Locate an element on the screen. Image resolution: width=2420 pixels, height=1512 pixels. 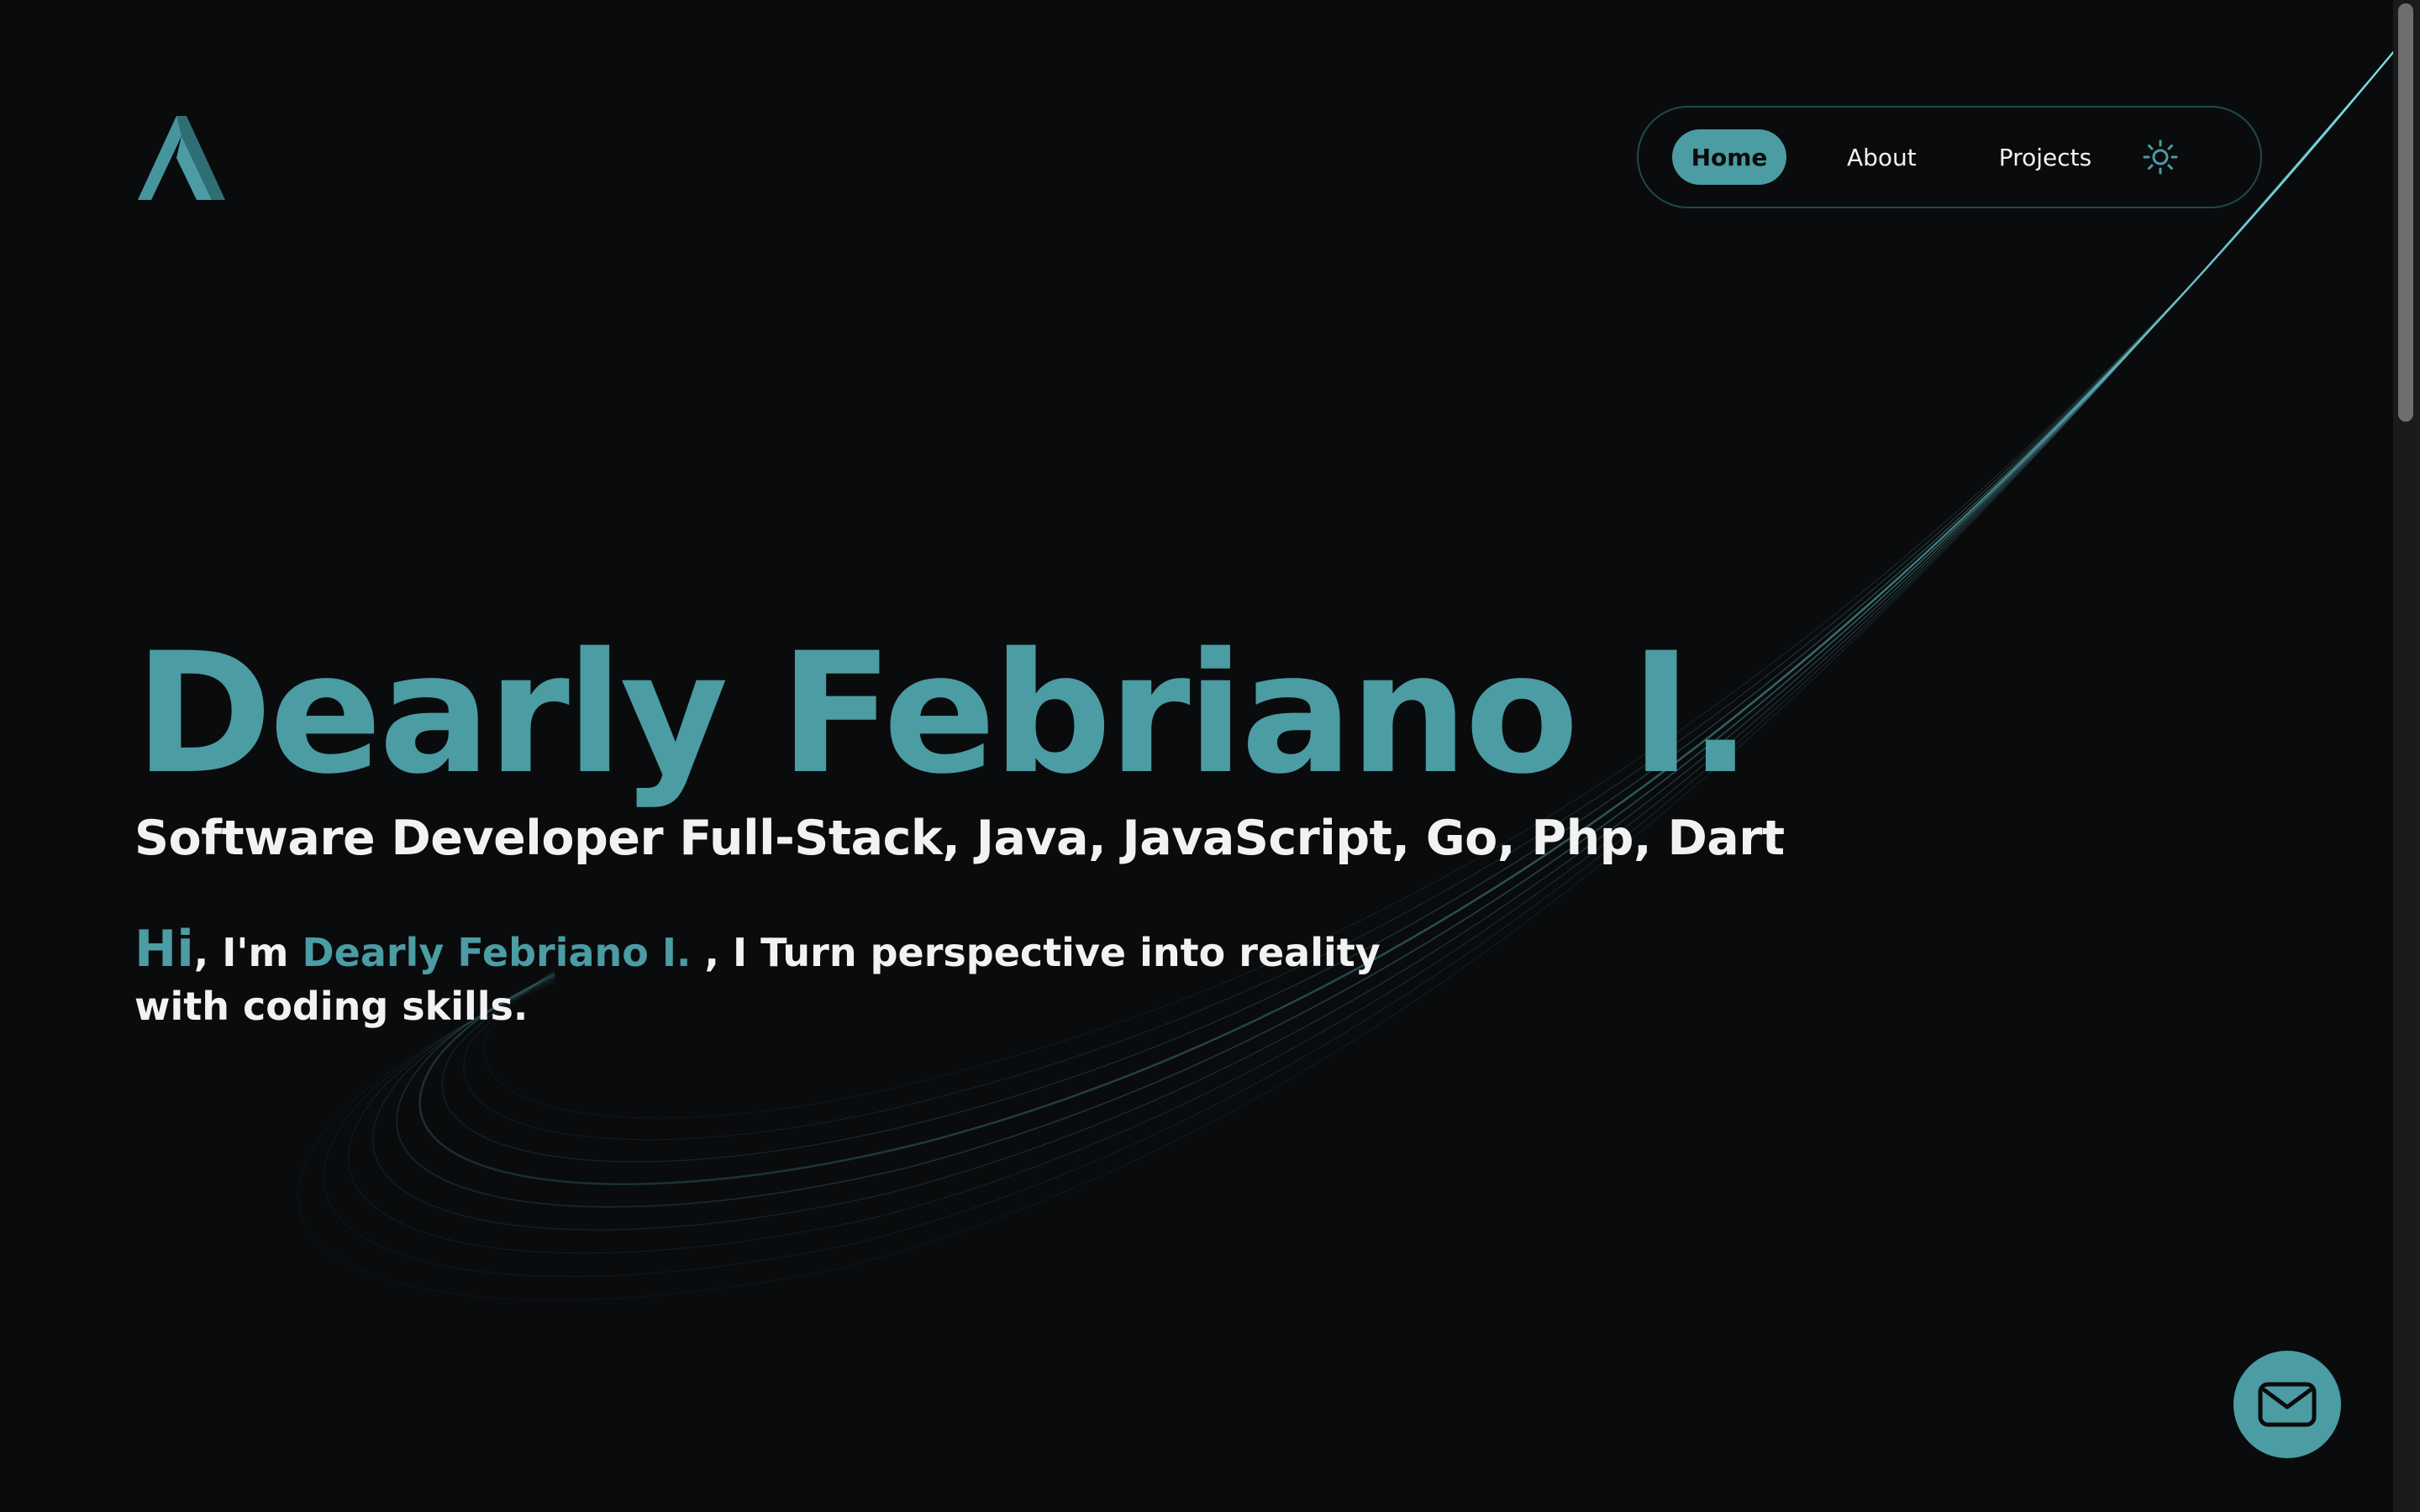
sun-icon is located at coordinates (2160, 157).